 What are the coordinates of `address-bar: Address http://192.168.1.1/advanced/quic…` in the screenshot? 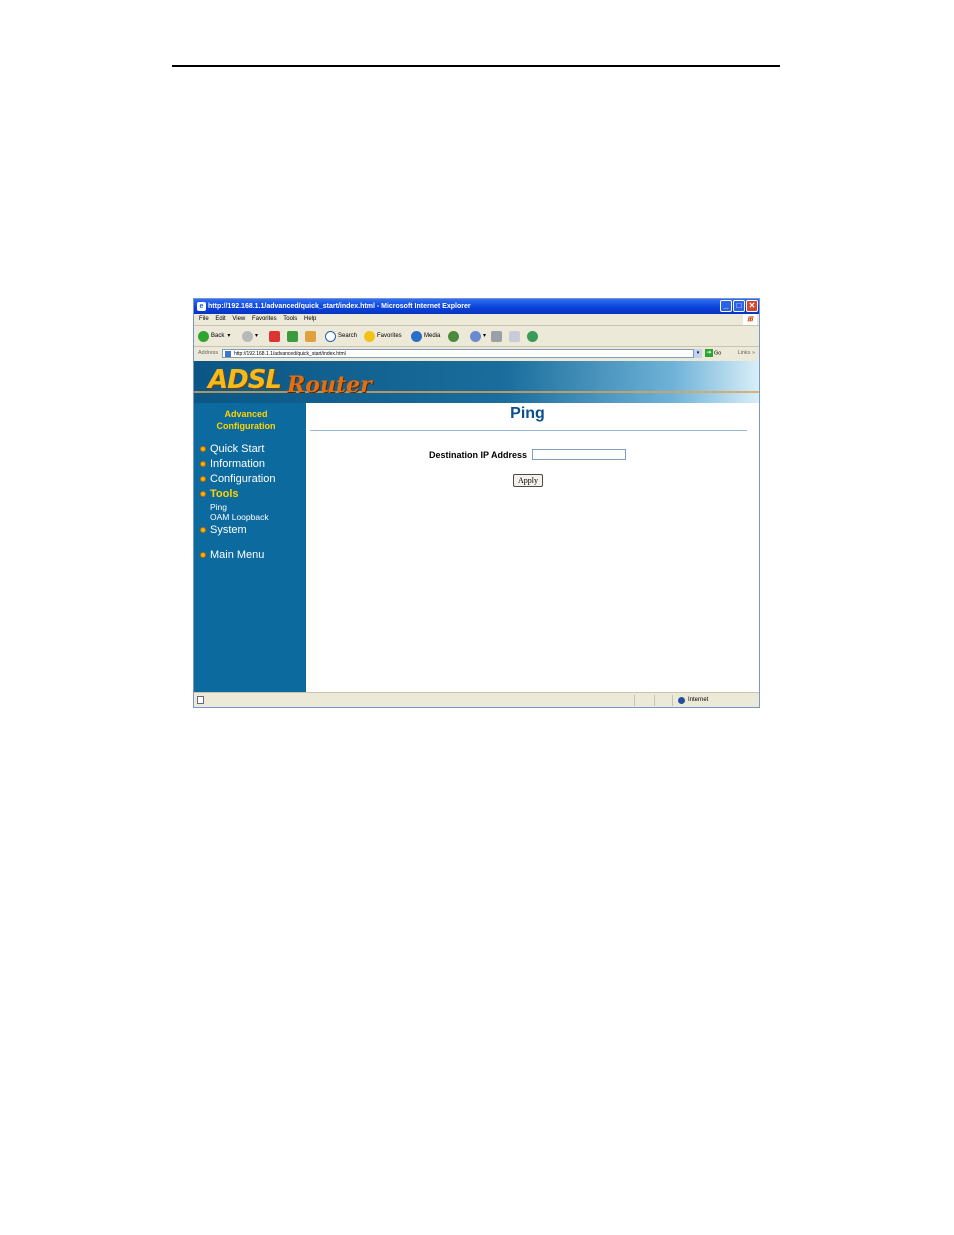 It's located at (476, 353).